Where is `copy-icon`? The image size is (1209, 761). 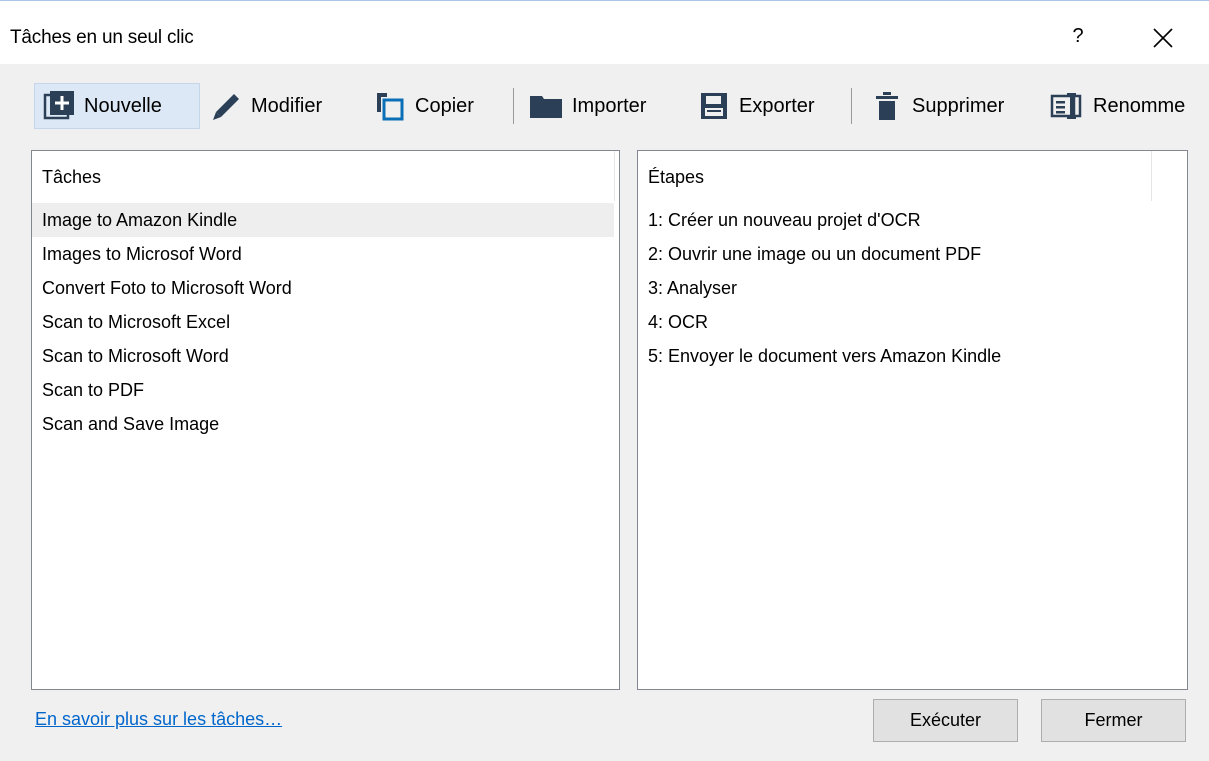
copy-icon is located at coordinates (390, 106).